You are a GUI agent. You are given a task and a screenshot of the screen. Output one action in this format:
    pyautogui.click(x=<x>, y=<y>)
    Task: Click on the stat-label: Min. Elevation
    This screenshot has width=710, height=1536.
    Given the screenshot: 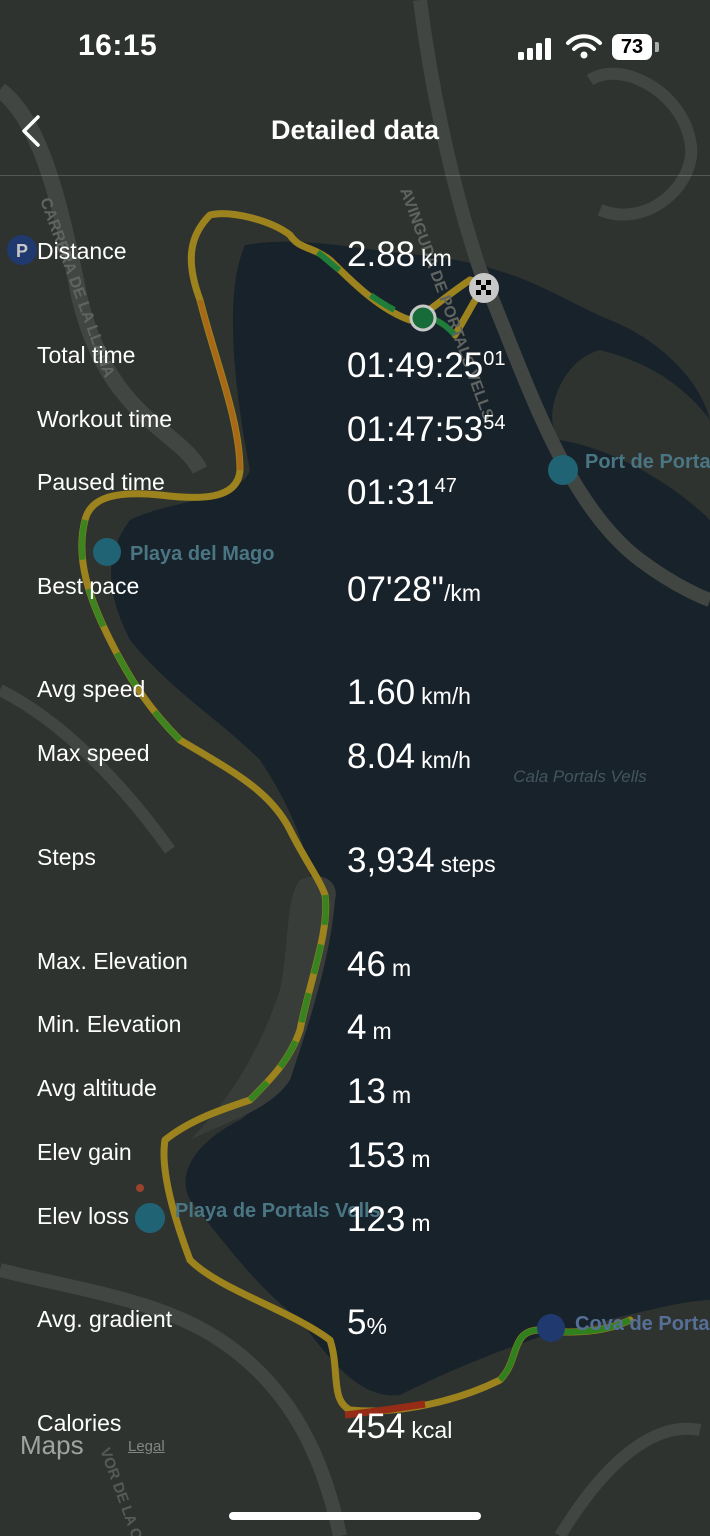 What is the action you would take?
    pyautogui.click(x=109, y=1024)
    